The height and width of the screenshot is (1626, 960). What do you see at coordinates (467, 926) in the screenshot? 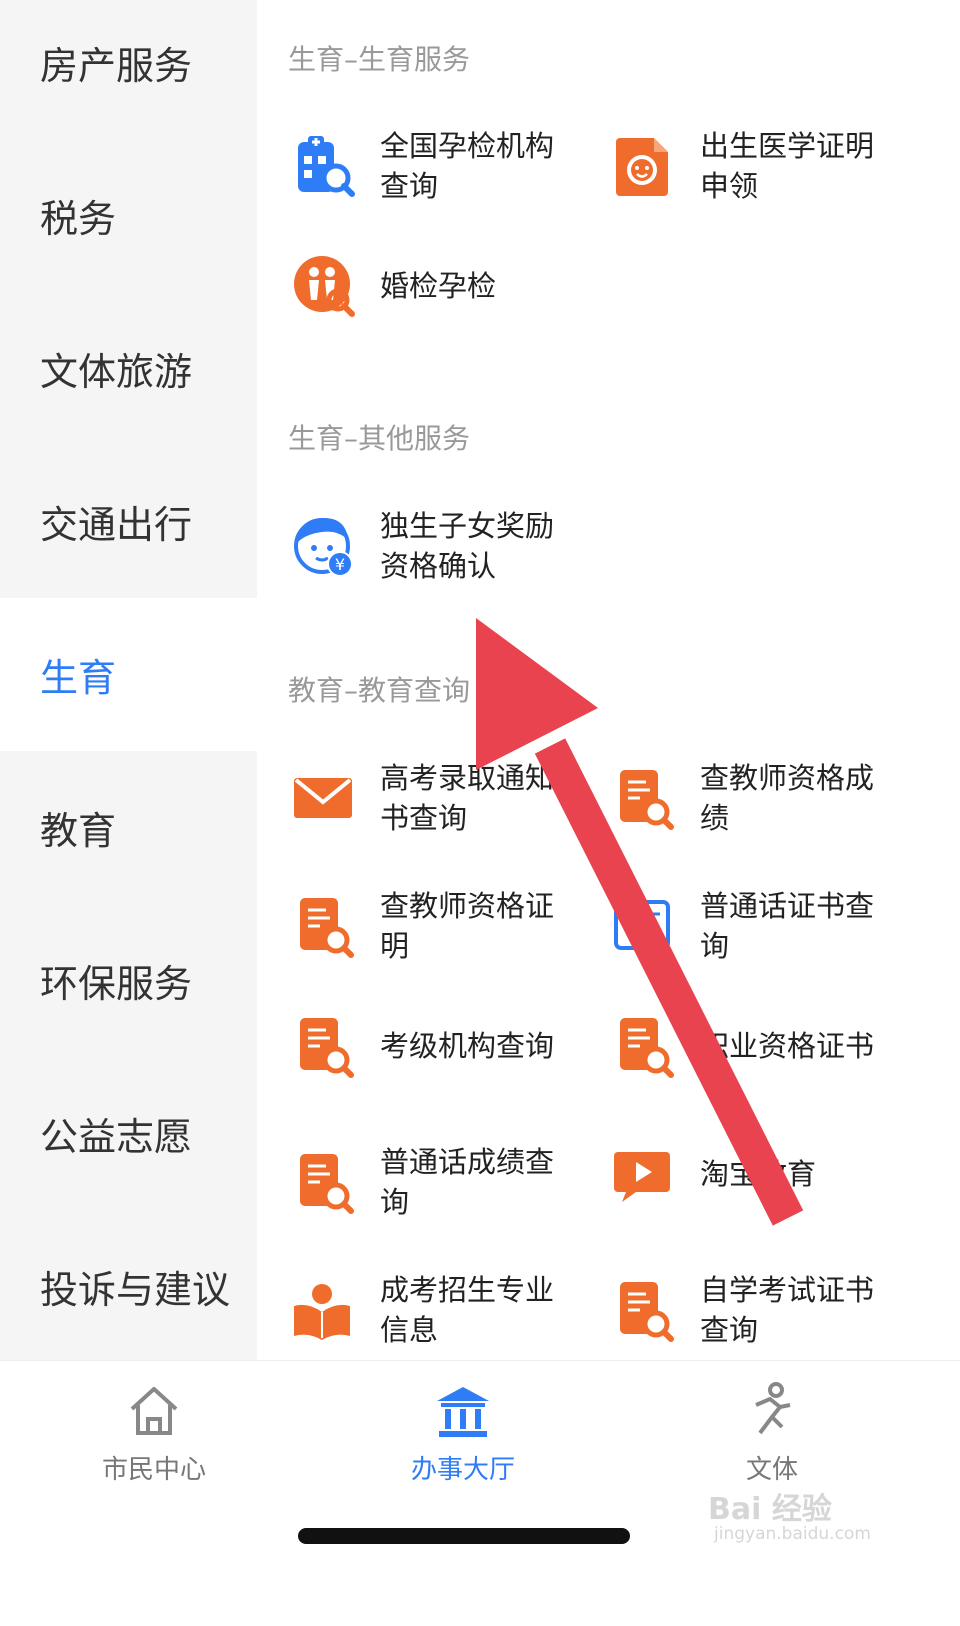
I see `service-label: 查教师资格证明` at bounding box center [467, 926].